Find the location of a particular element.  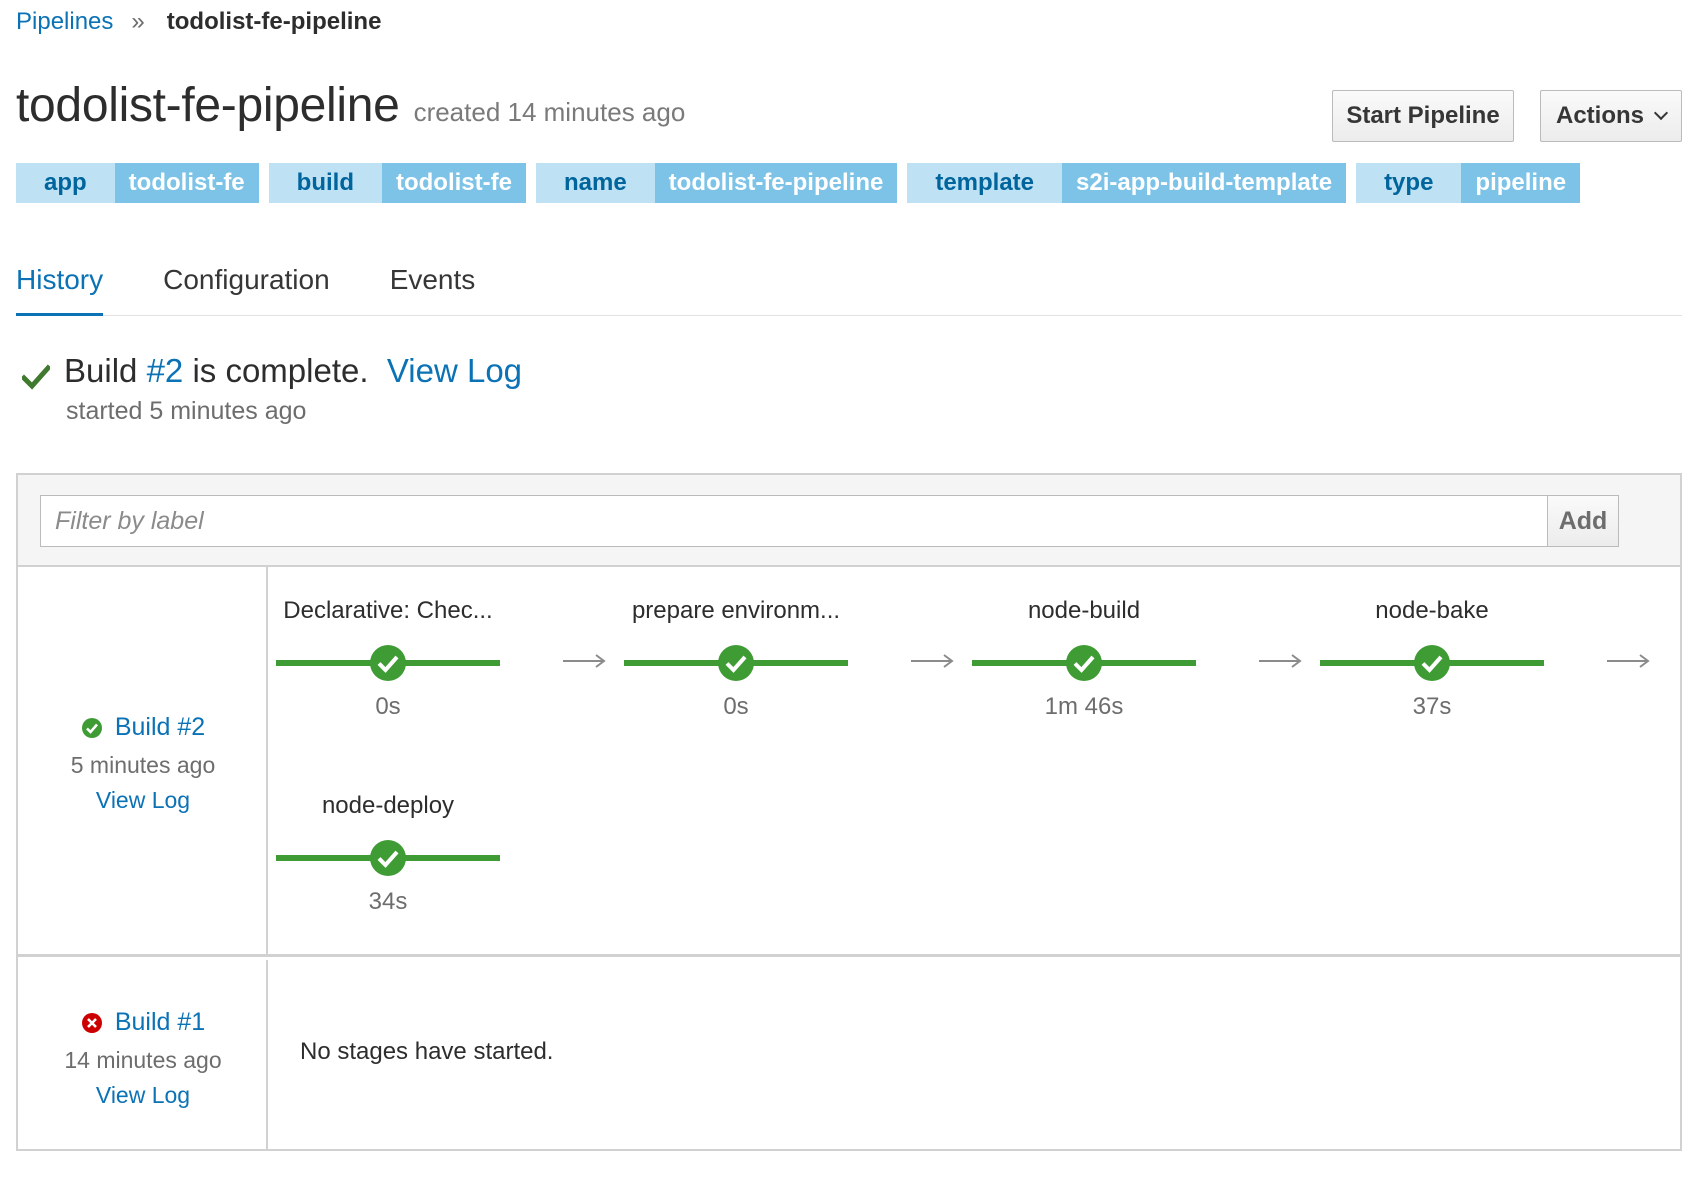

label-value: pipeline is located at coordinates (1521, 183).